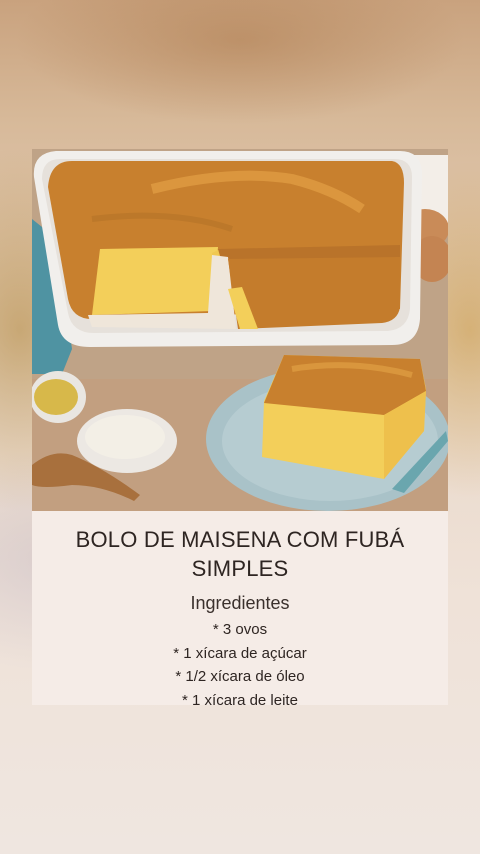 The width and height of the screenshot is (480, 854). What do you see at coordinates (240, 698) in the screenshot?
I see `ingredient-item: * 1 xícara de leite` at bounding box center [240, 698].